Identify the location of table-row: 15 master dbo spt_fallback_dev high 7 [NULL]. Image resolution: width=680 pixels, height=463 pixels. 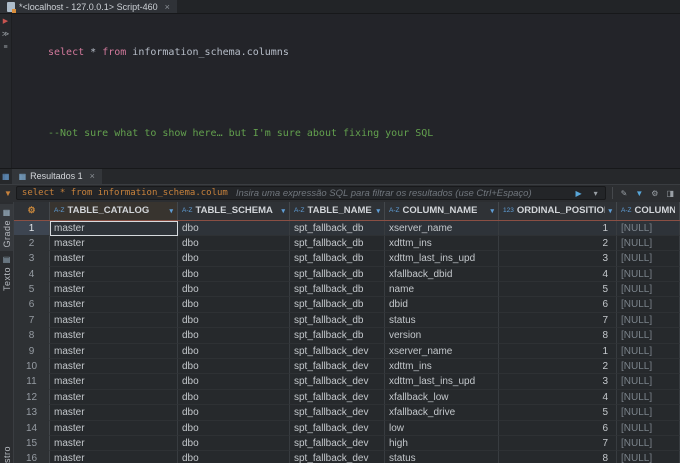
(347, 443).